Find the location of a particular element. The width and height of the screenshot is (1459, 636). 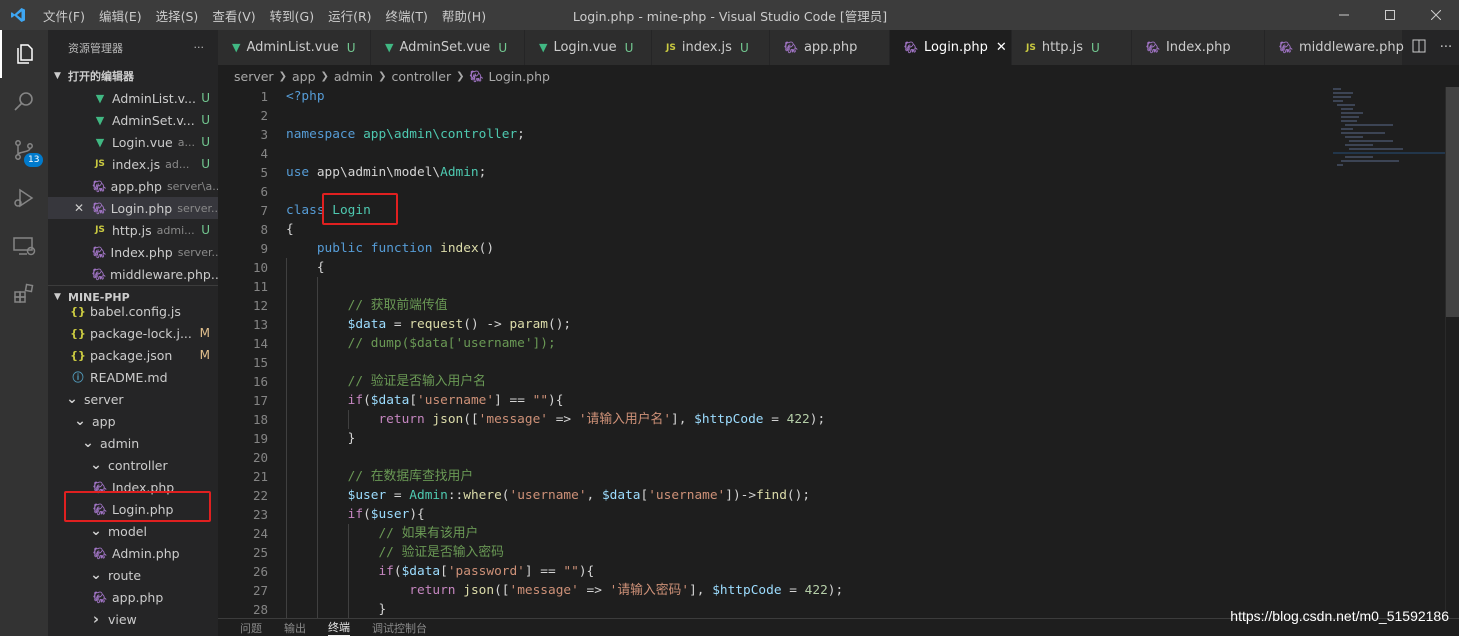

open-editor-item: ▼ AdminSet.v... U is located at coordinates (133, 120).